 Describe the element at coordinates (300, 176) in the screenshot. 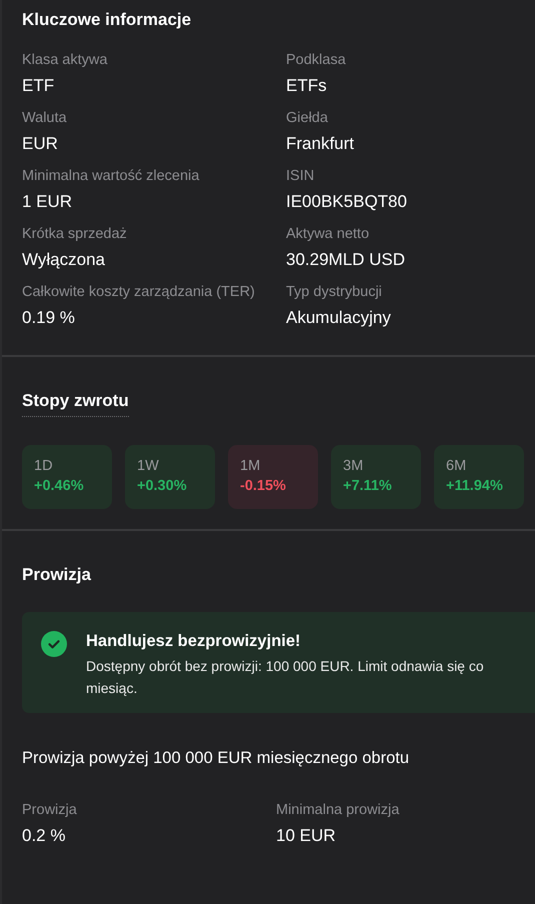

I see `field-label: ISIN` at that location.